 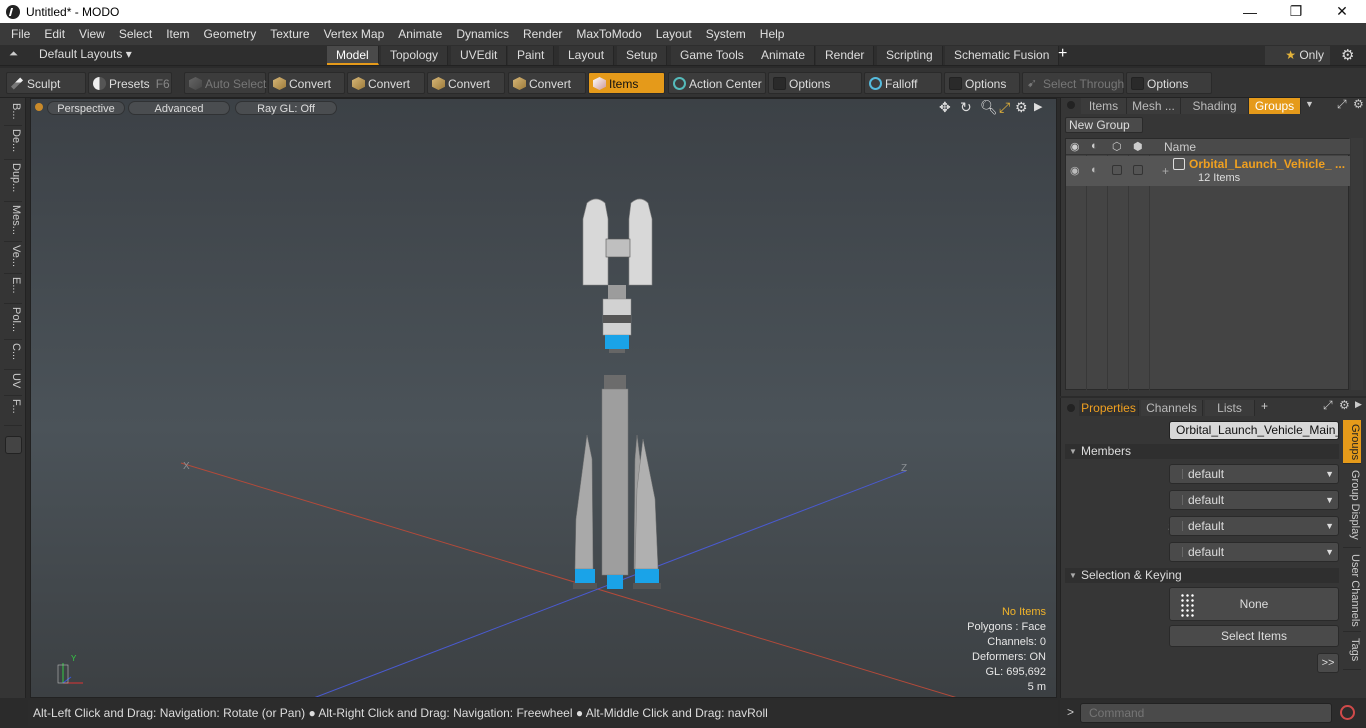 What do you see at coordinates (1206, 713) in the screenshot?
I see `command-input` at bounding box center [1206, 713].